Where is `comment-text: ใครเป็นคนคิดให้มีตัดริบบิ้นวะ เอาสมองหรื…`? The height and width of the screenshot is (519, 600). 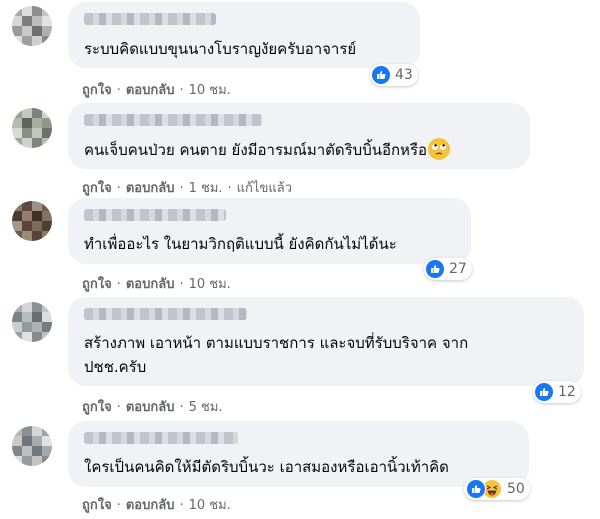
comment-text: ใครเป็นคนคิดให้มีตัดริบบิ้นวะ เอาสมองหรื… is located at coordinates (266, 467).